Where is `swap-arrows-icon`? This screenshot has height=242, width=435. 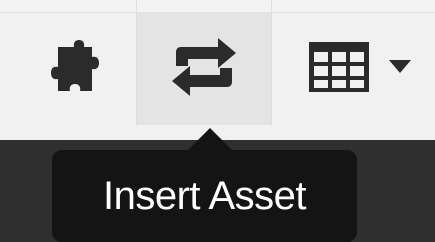 swap-arrows-icon is located at coordinates (204, 69).